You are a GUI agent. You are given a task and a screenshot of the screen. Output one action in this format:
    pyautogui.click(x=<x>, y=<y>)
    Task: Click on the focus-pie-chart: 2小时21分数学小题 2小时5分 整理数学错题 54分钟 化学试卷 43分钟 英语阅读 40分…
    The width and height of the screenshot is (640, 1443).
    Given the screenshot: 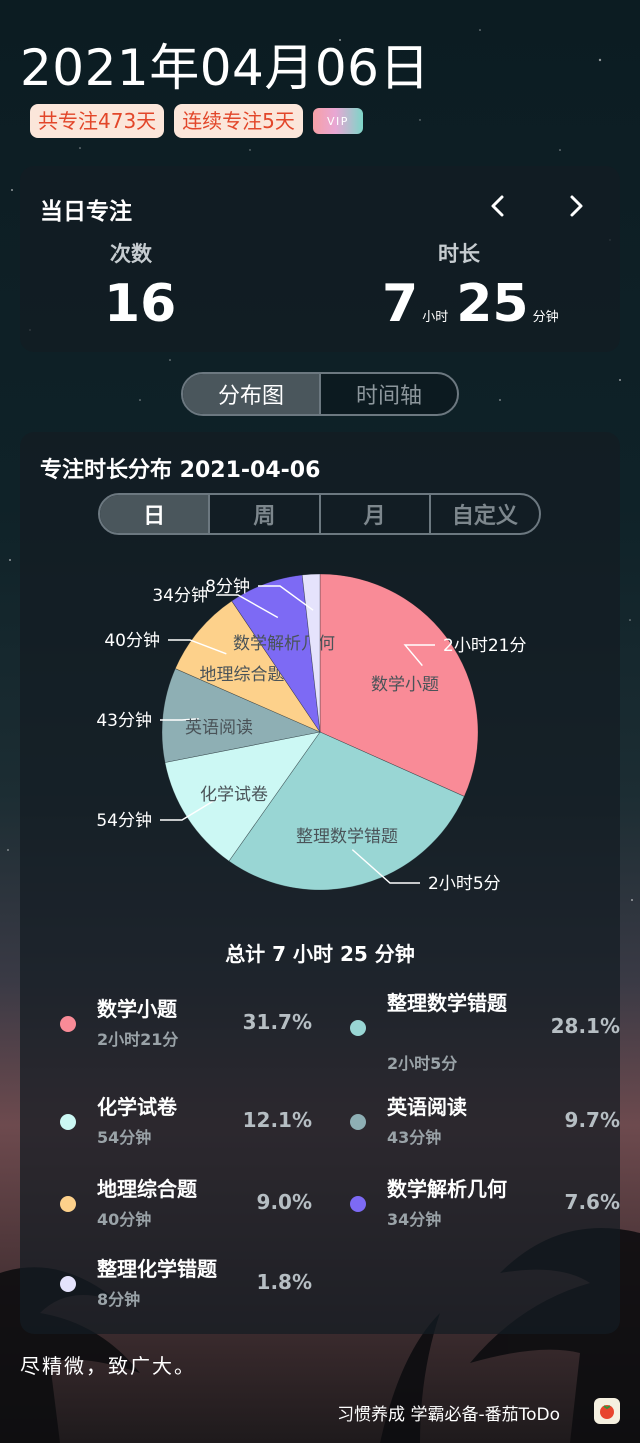 What is the action you would take?
    pyautogui.click(x=311, y=733)
    